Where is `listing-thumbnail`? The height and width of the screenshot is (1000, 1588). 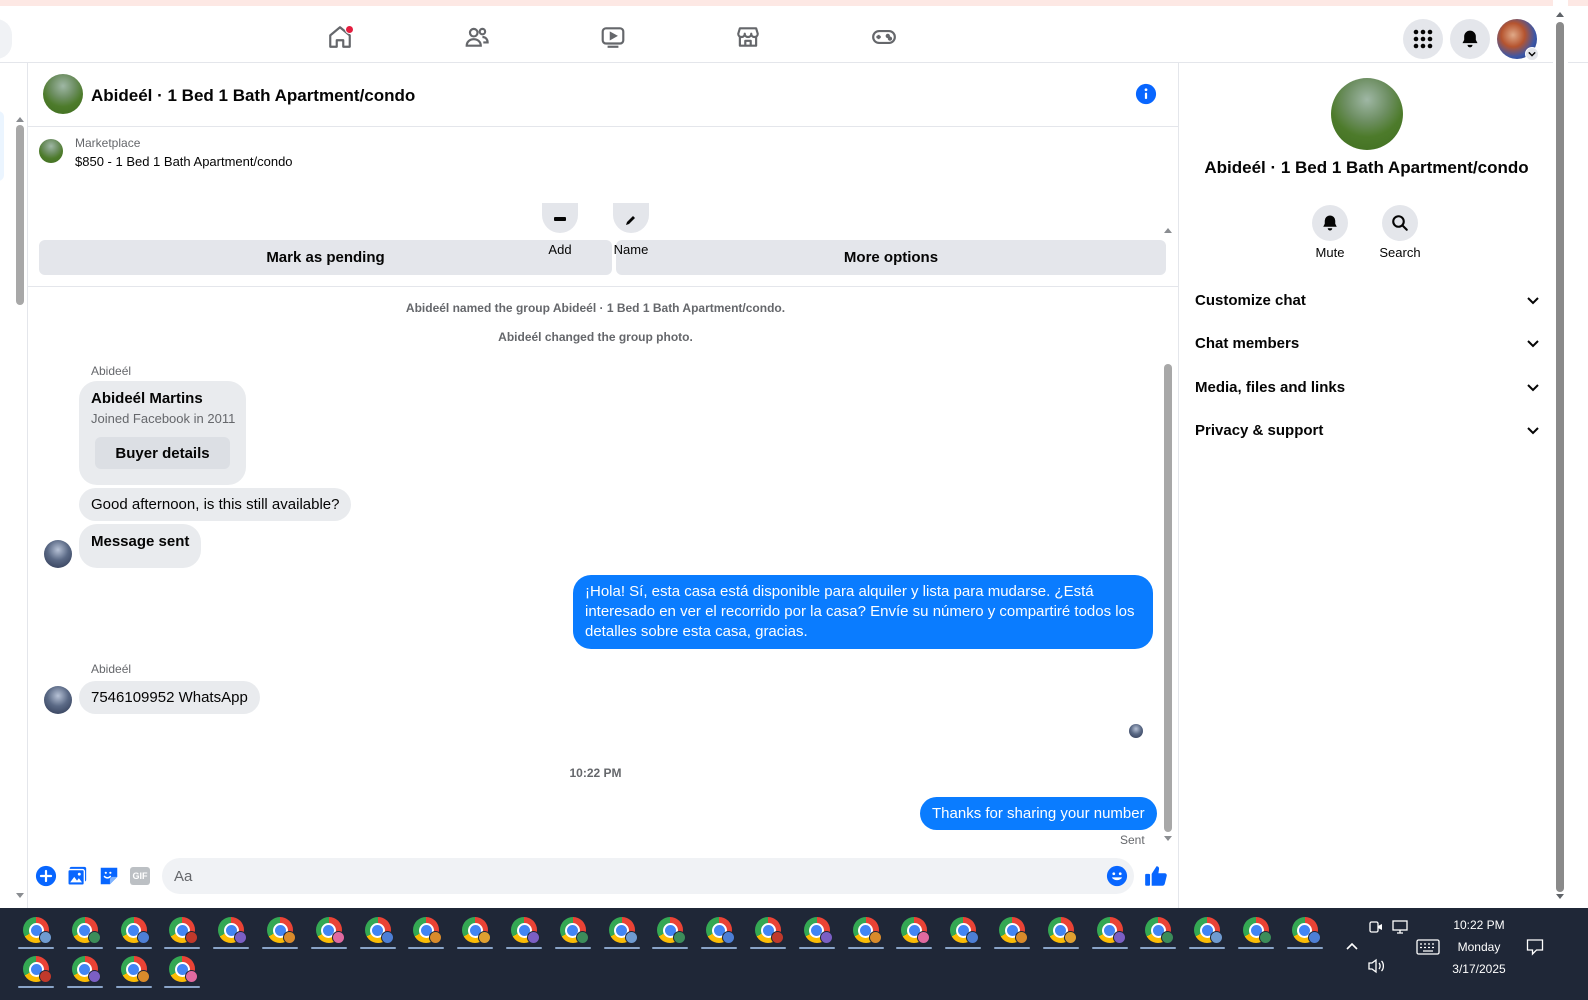
listing-thumbnail is located at coordinates (51, 151).